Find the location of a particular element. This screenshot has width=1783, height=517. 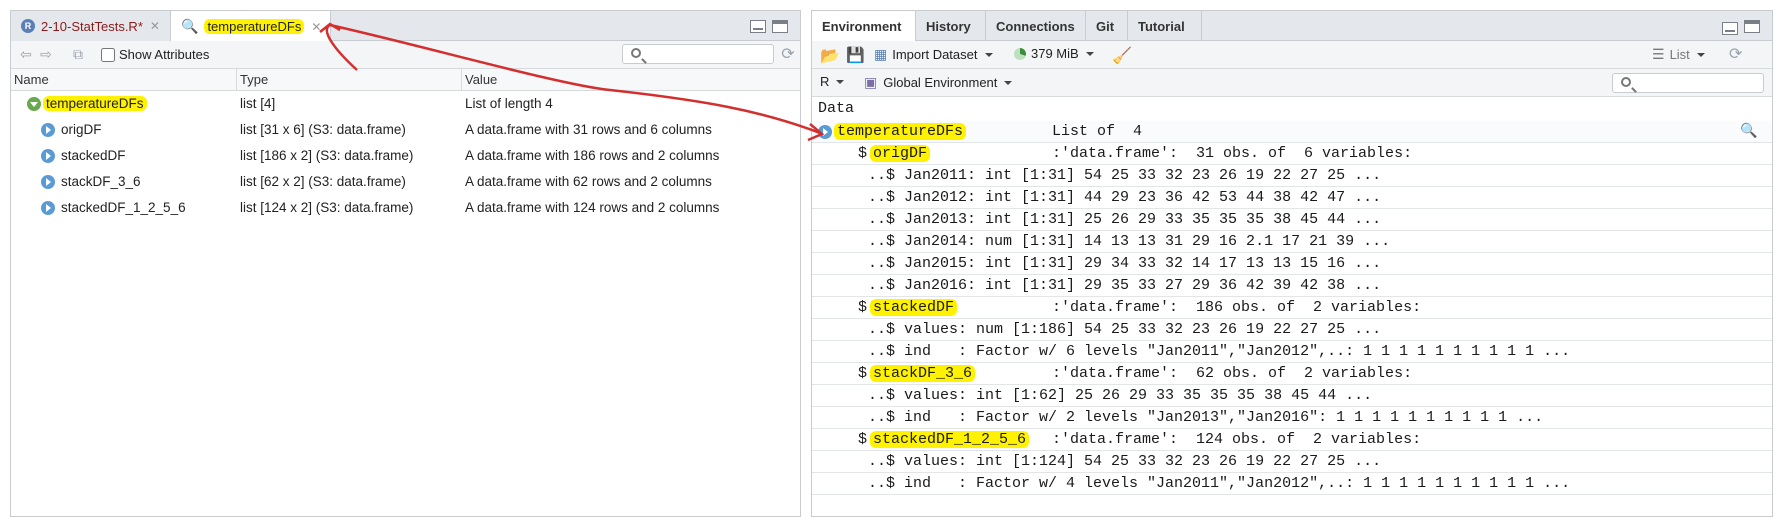

list-view-label: List is located at coordinates (1679, 54).